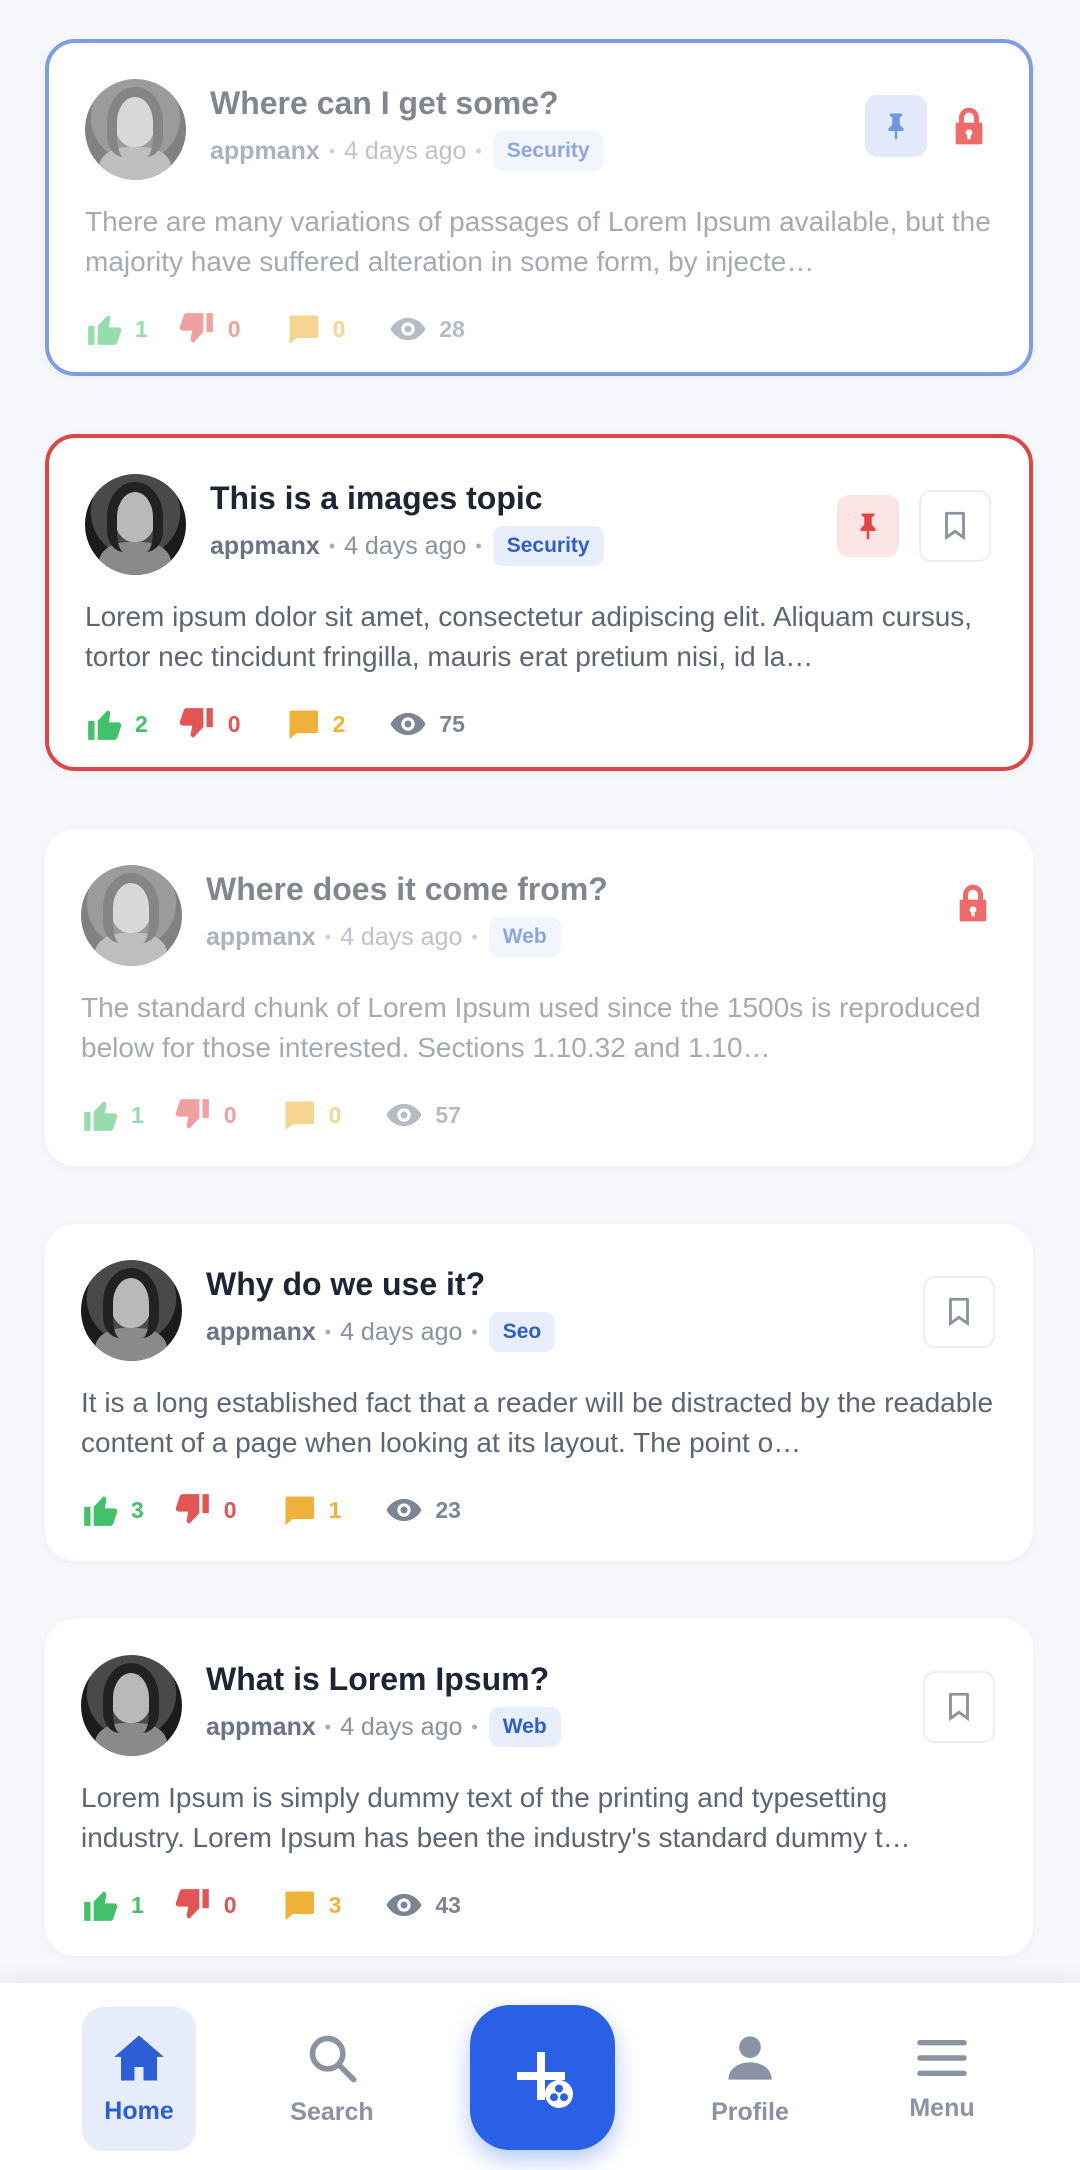  What do you see at coordinates (537, 103) in the screenshot?
I see `topic-title: Where can I get some?` at bounding box center [537, 103].